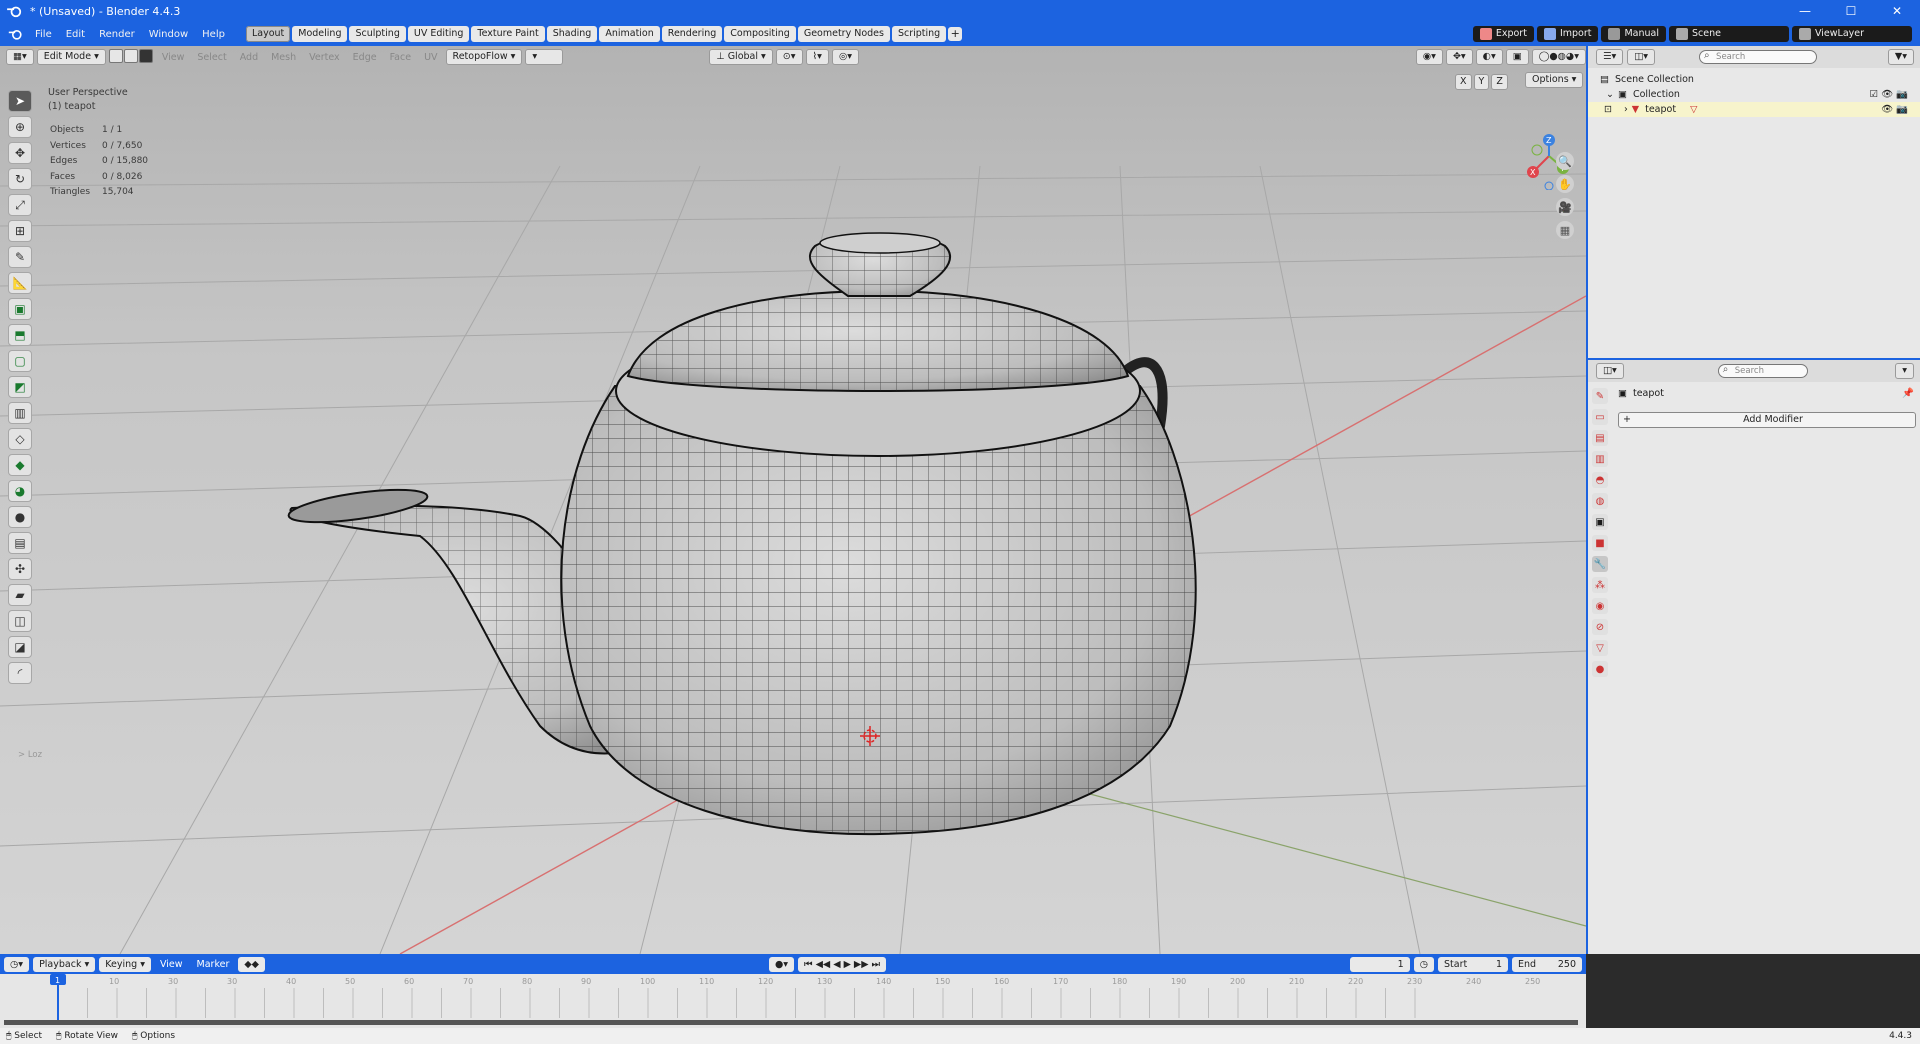  What do you see at coordinates (1600, 606) in the screenshot?
I see `physics-tab-icon: ◉` at bounding box center [1600, 606].